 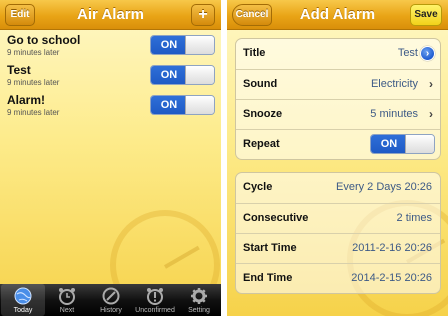 I want to click on tab-bar: Today Next History Unconfirmed Setting, so click(x=110, y=300).